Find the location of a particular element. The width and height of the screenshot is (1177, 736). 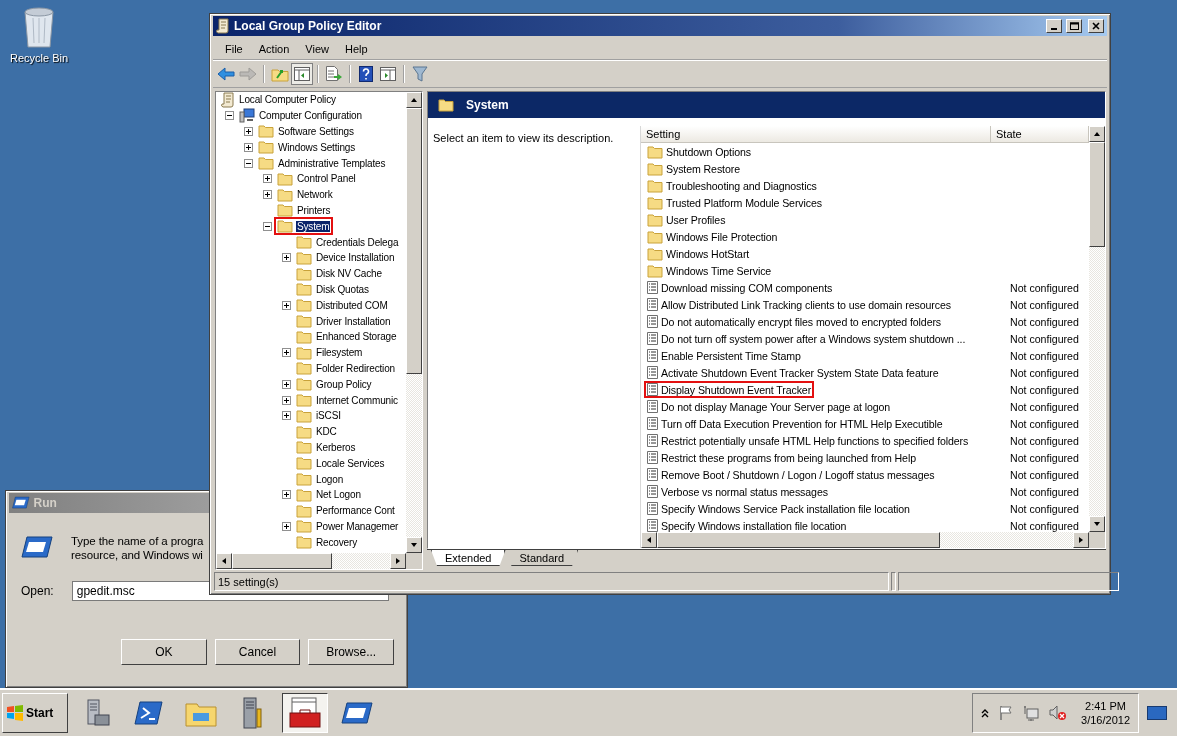

pane-title: System is located at coordinates (487, 105).